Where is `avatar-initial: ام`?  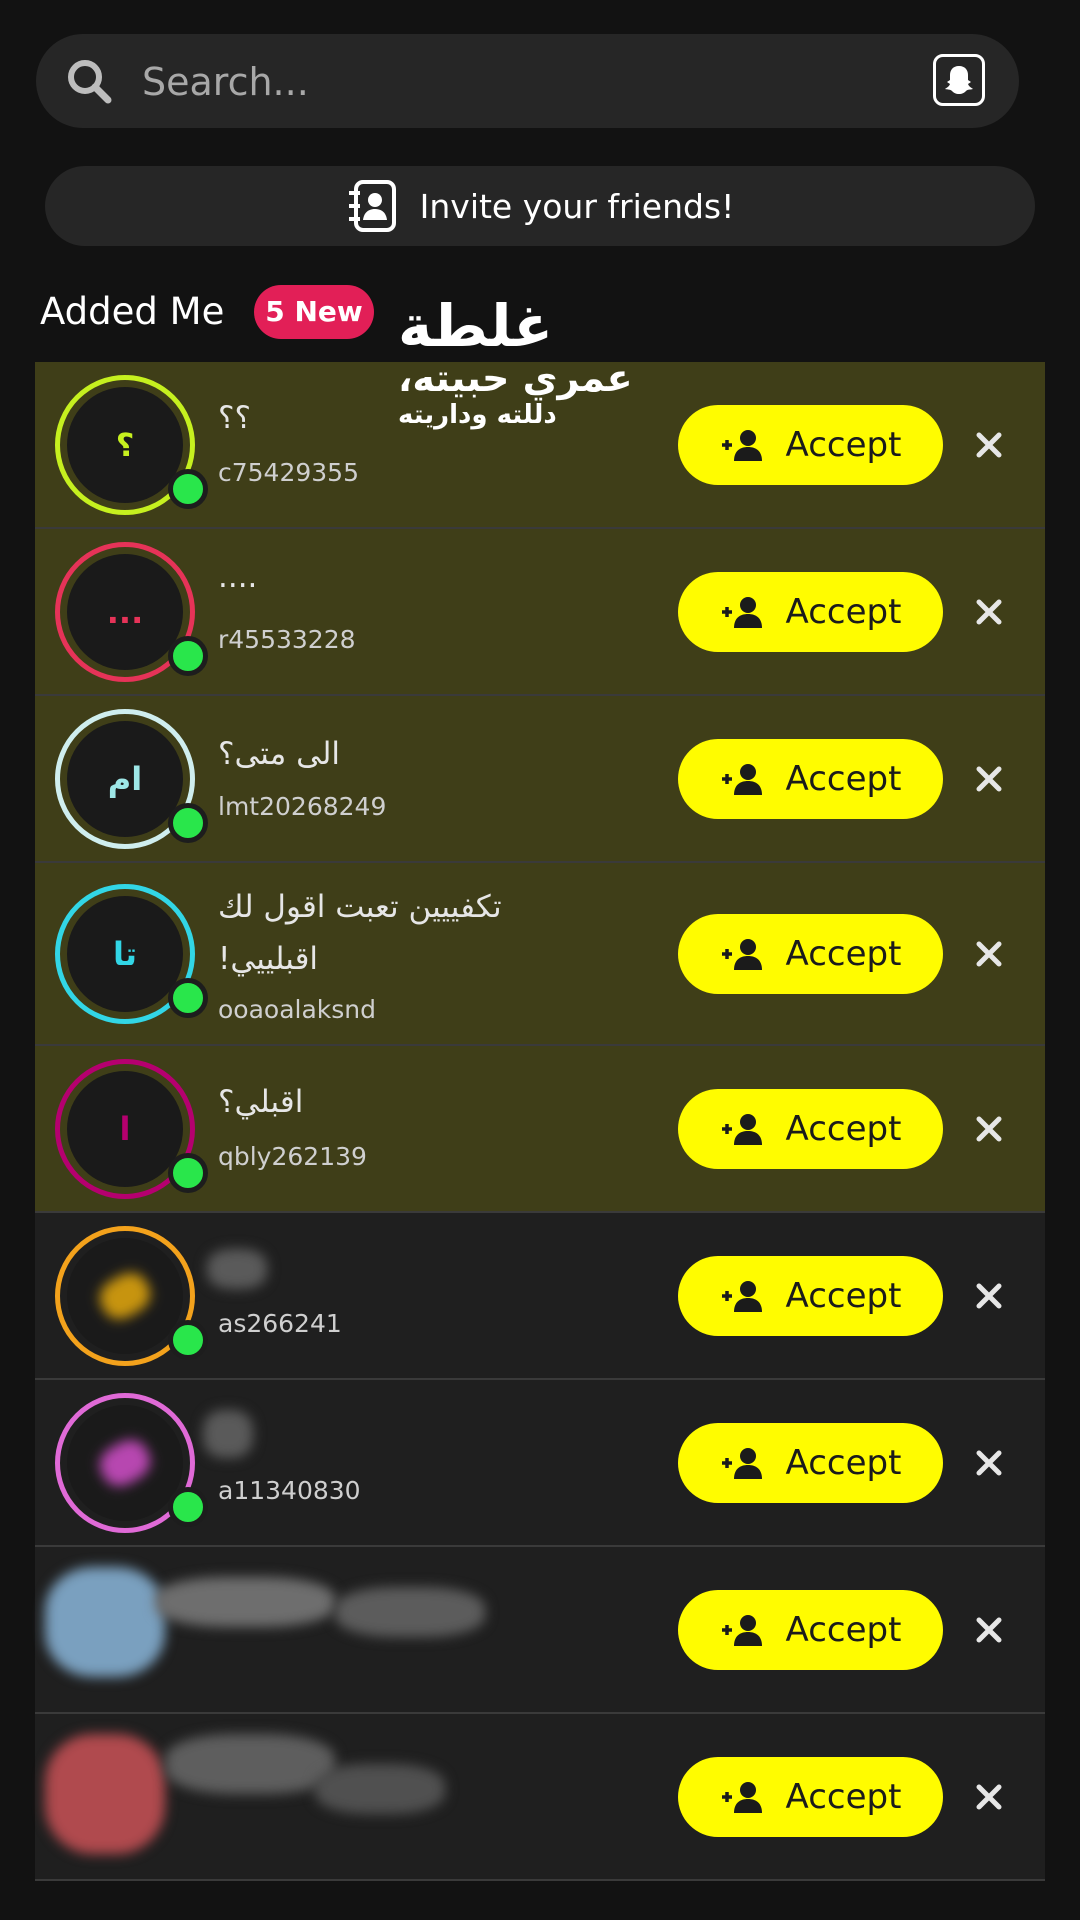 avatar-initial: ام is located at coordinates (125, 779).